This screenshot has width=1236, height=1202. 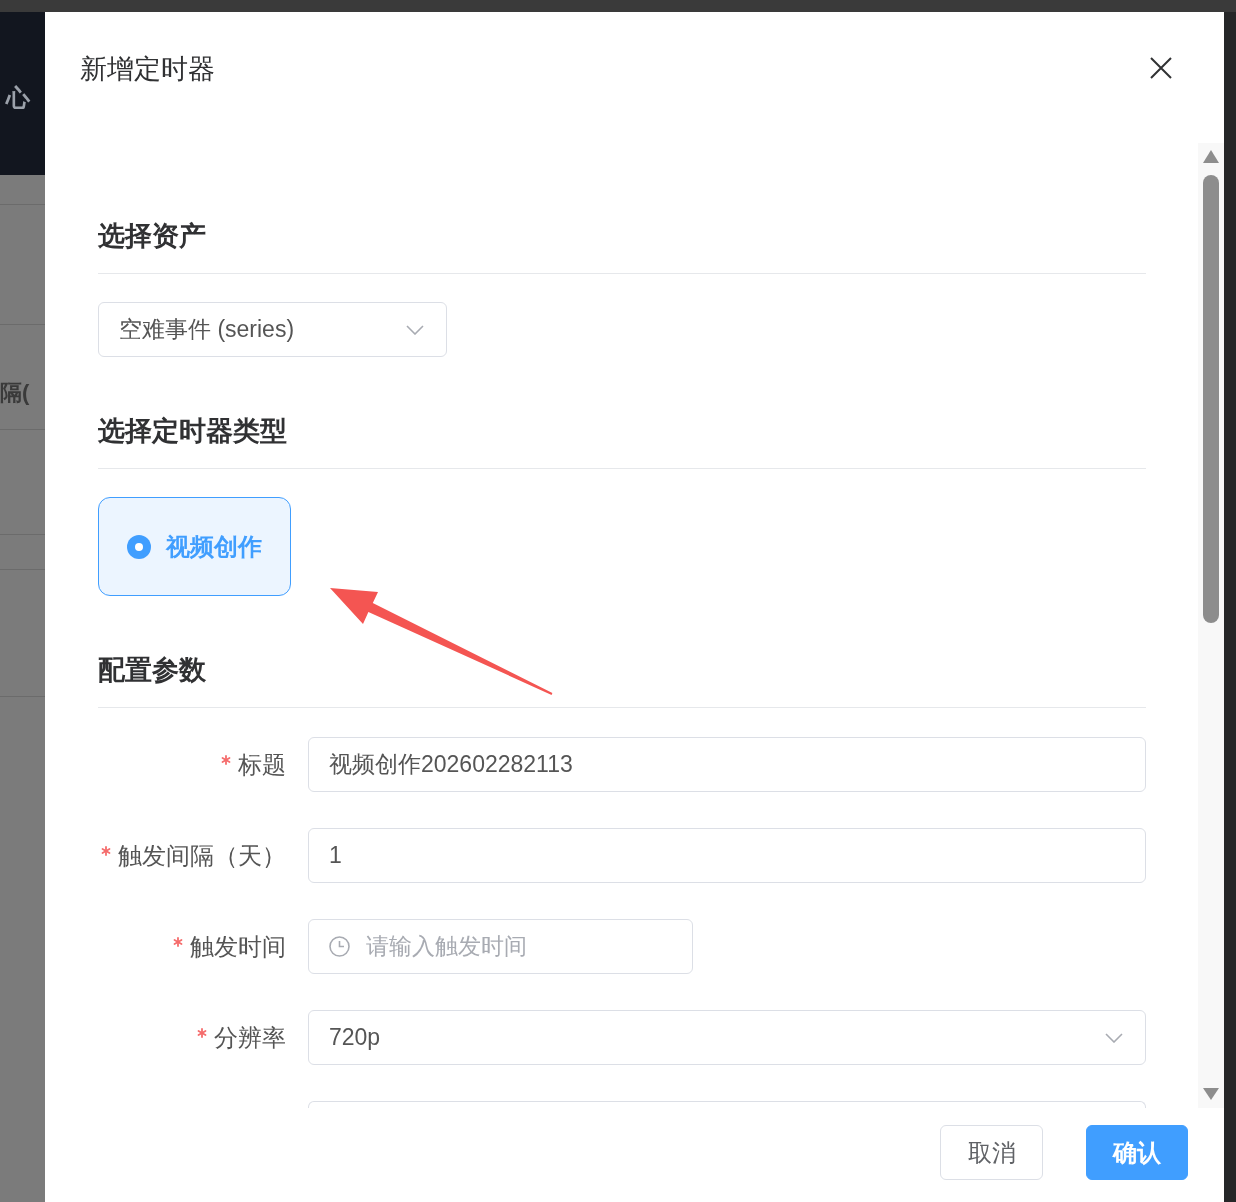 I want to click on select-field: 空难事件 (series), so click(x=272, y=329).